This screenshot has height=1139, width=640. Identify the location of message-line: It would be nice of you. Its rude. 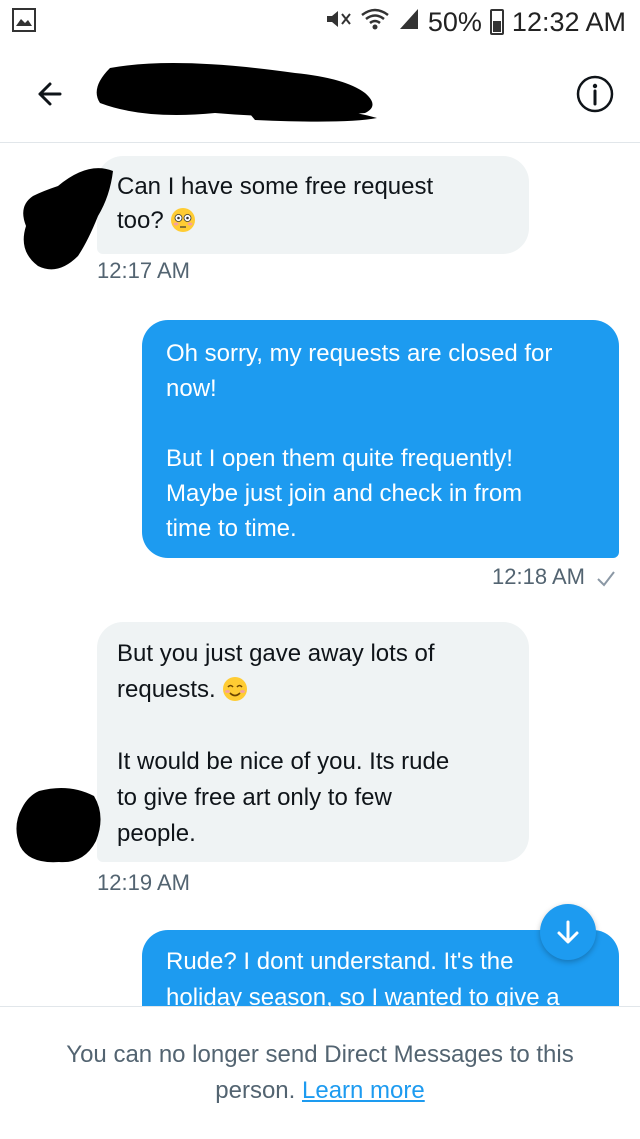
(283, 761).